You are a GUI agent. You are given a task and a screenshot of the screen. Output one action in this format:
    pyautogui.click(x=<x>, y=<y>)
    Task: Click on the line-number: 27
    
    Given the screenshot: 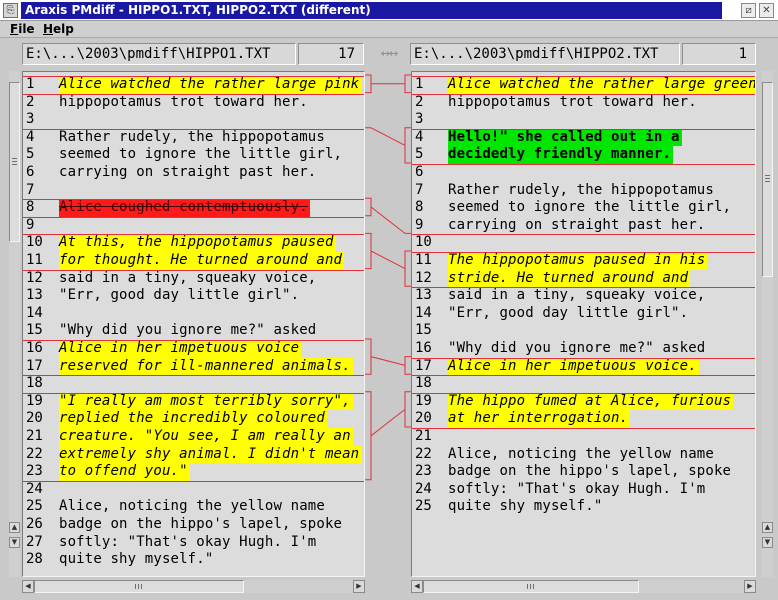 What is the action you would take?
    pyautogui.click(x=34, y=541)
    